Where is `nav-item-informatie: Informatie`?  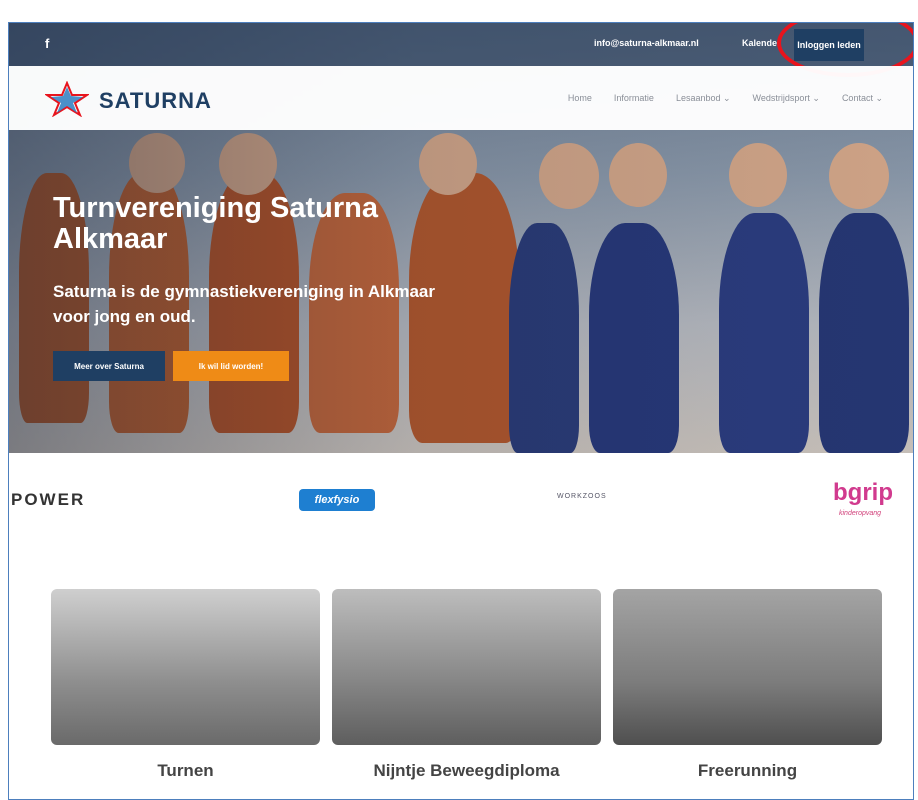 nav-item-informatie: Informatie is located at coordinates (634, 98).